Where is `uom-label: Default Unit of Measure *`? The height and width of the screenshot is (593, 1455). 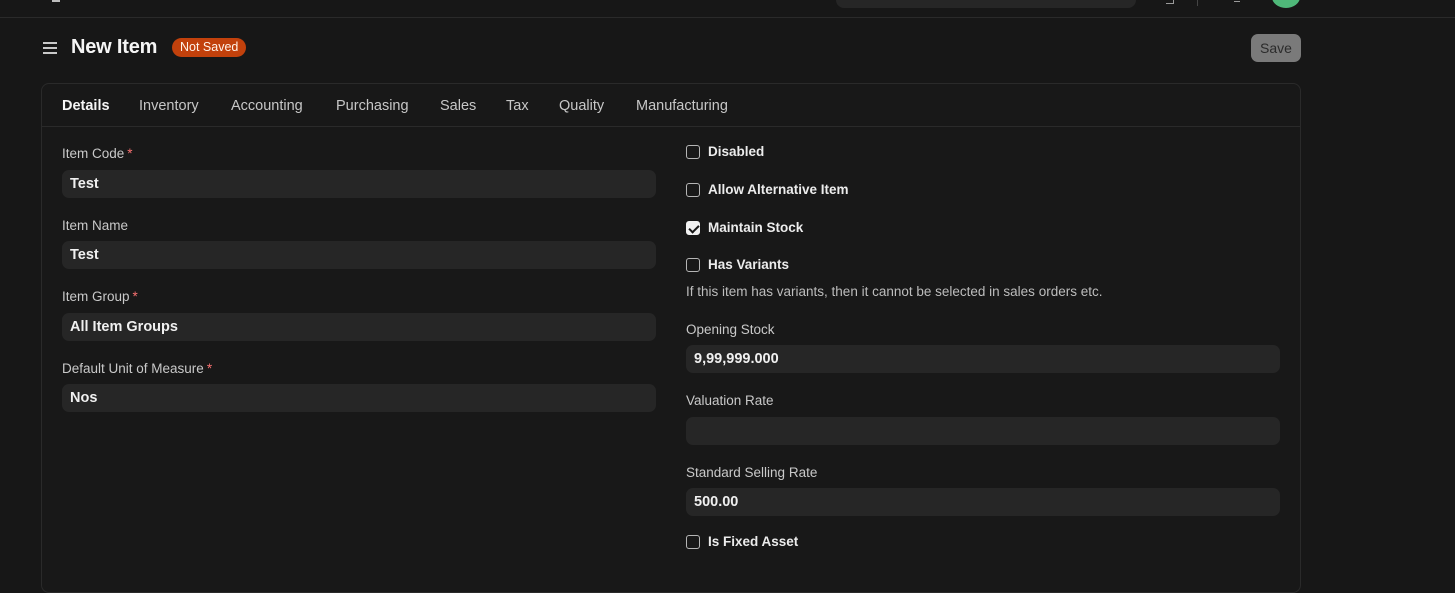
uom-label: Default Unit of Measure * is located at coordinates (137, 368).